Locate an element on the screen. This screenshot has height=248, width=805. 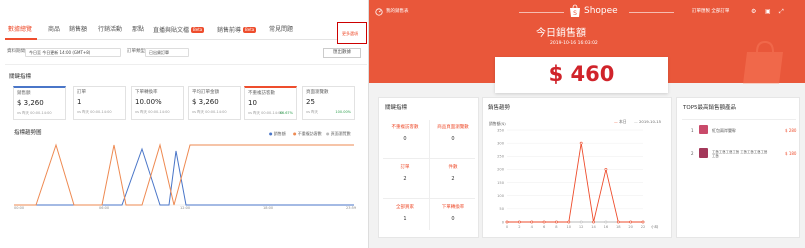
trend-chart-title: 指標趨勢圖 is located at coordinates (28, 133).